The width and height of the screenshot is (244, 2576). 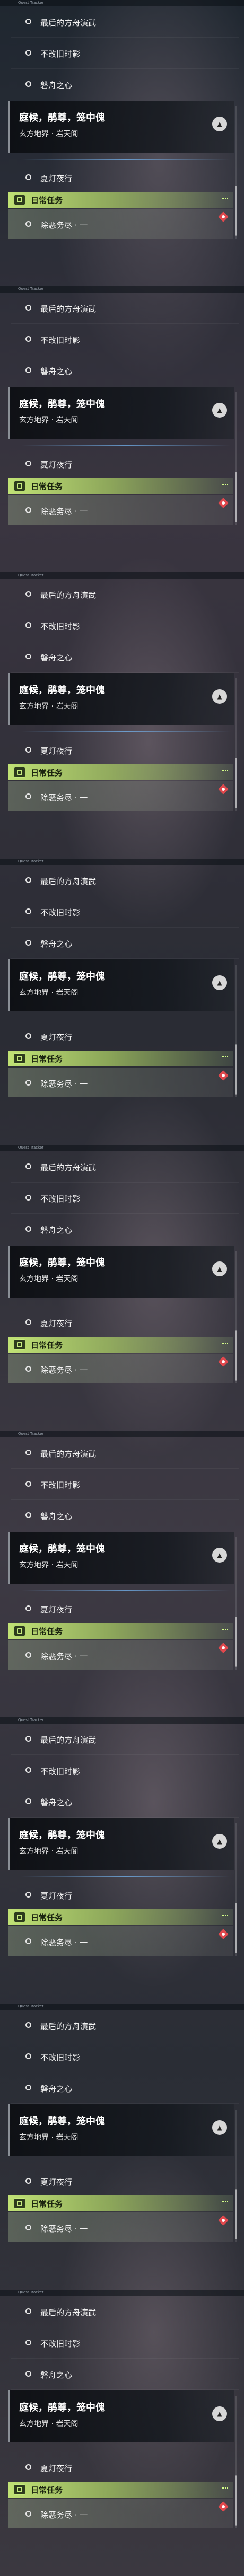 I want to click on daily-quest-header-label: 日常任务, so click(x=47, y=1345).